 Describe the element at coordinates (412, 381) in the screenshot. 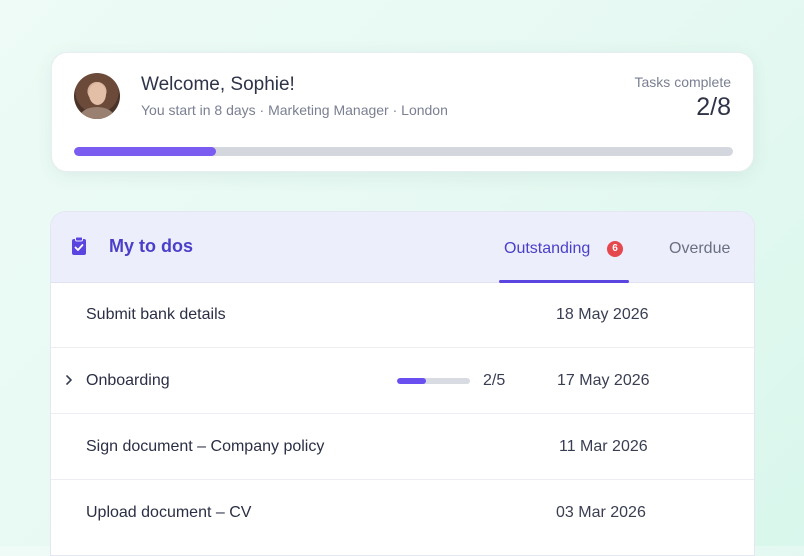

I see `onboarding-progress-fill` at that location.